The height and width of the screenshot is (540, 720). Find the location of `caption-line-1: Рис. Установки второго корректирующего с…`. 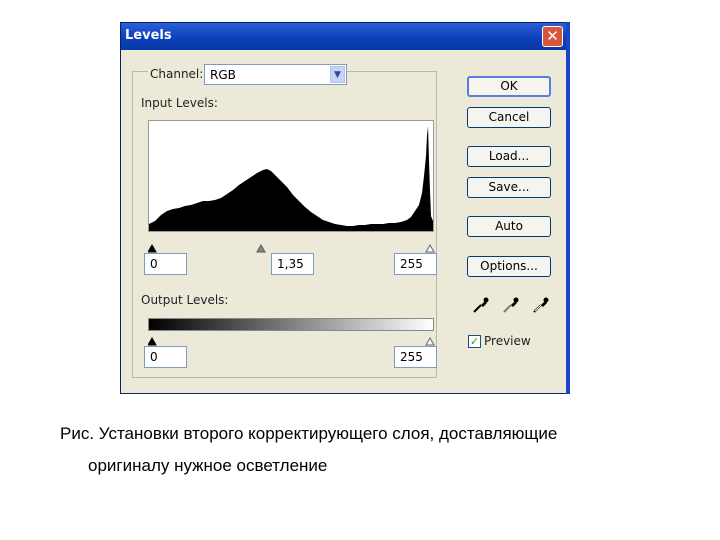

caption-line-1: Рис. Установки второго корректирующего с… is located at coordinates (309, 433).